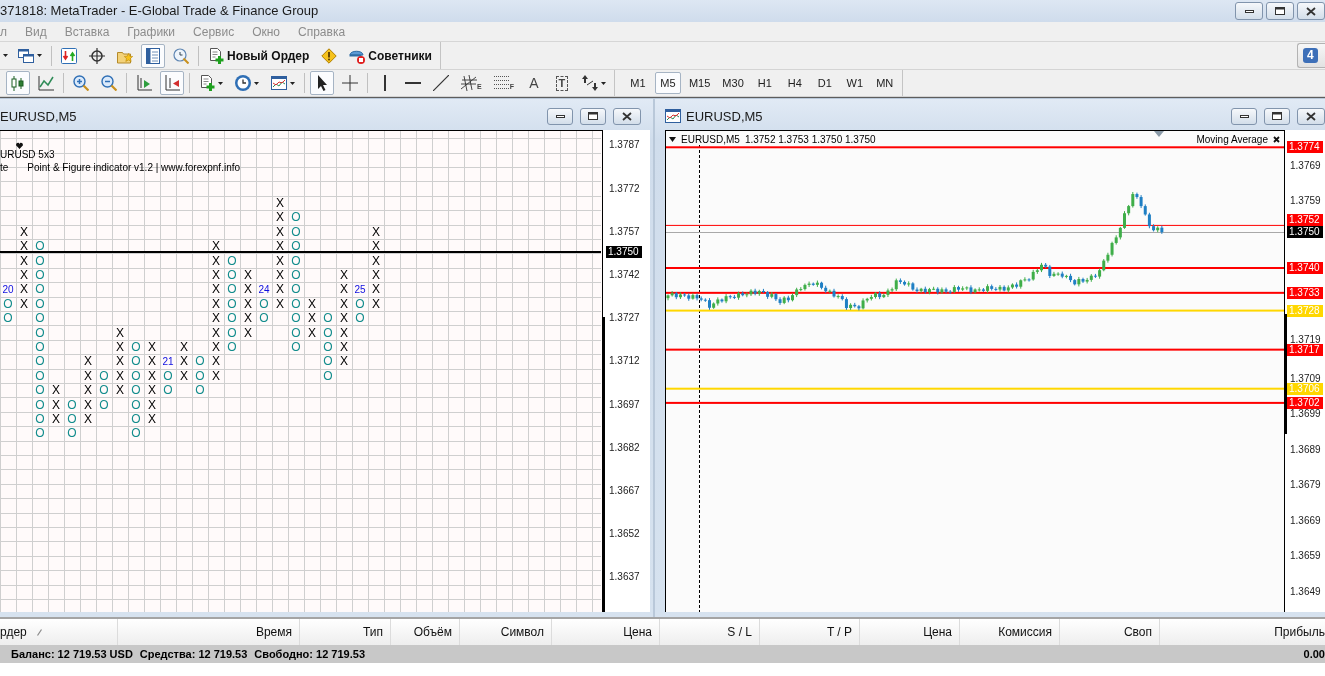  Describe the element at coordinates (1314, 654) in the screenshot. I see `profit-text: 0.00` at that location.